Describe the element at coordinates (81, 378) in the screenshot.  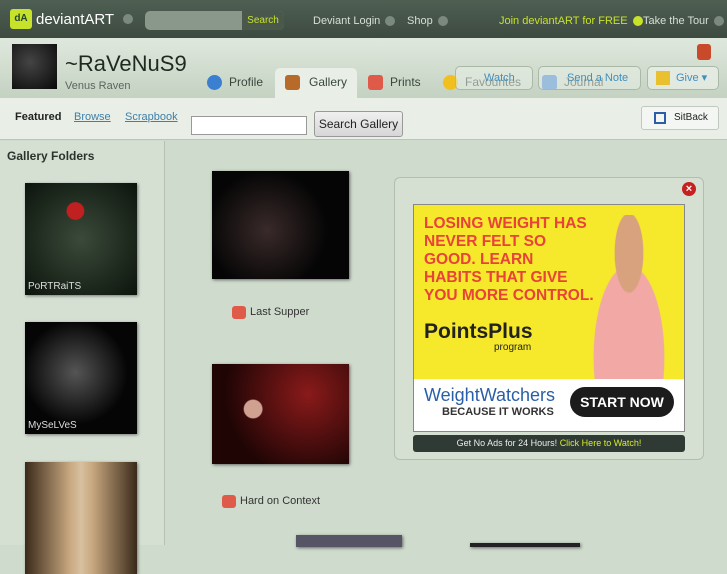
I see `folder-myselves: MySeLVeS` at that location.